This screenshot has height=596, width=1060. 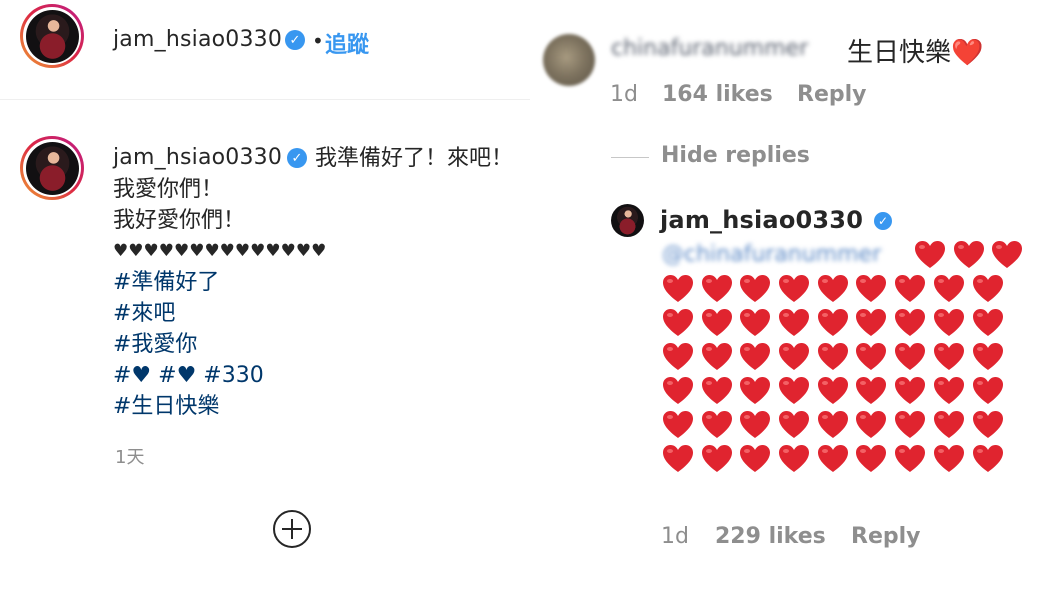 I want to click on hashtag-link: #生日快樂, so click(x=219, y=406).